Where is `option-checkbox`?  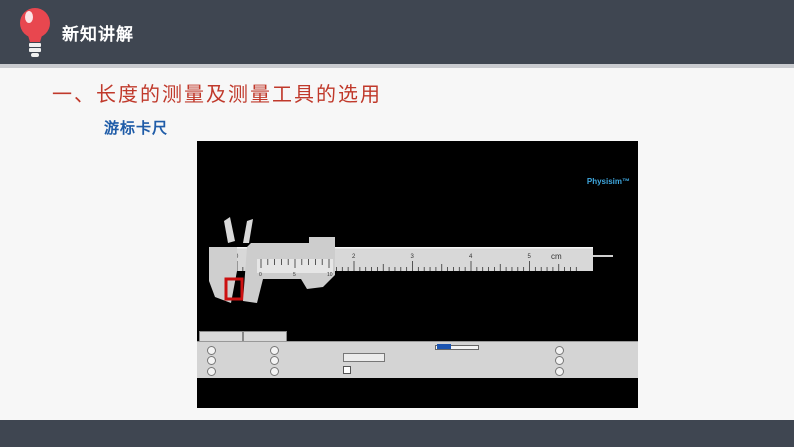
option-checkbox is located at coordinates (347, 370).